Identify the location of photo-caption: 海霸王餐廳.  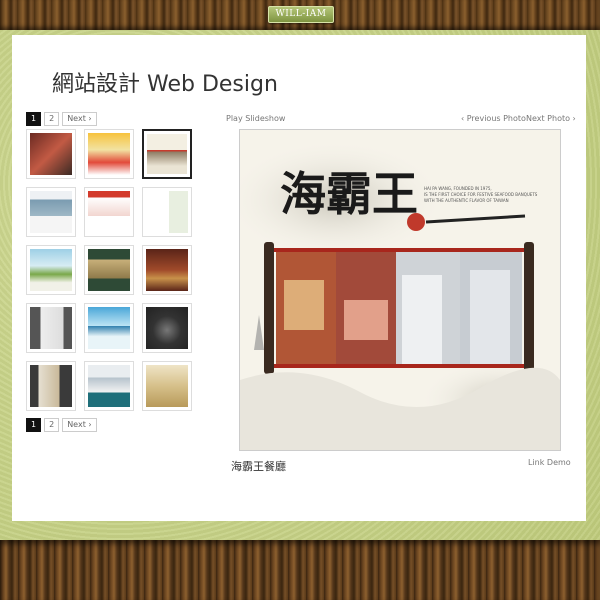
(258, 466).